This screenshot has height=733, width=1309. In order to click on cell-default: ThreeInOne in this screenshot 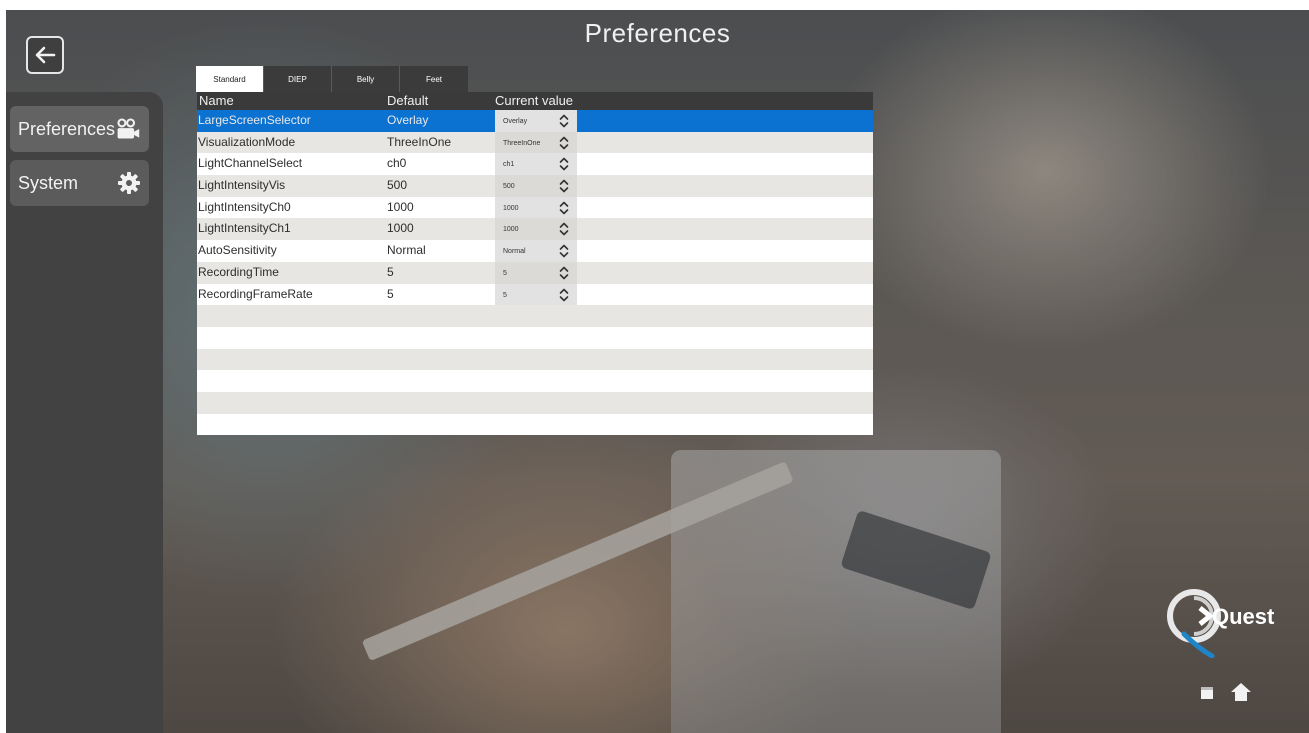, I will do `click(419, 141)`.